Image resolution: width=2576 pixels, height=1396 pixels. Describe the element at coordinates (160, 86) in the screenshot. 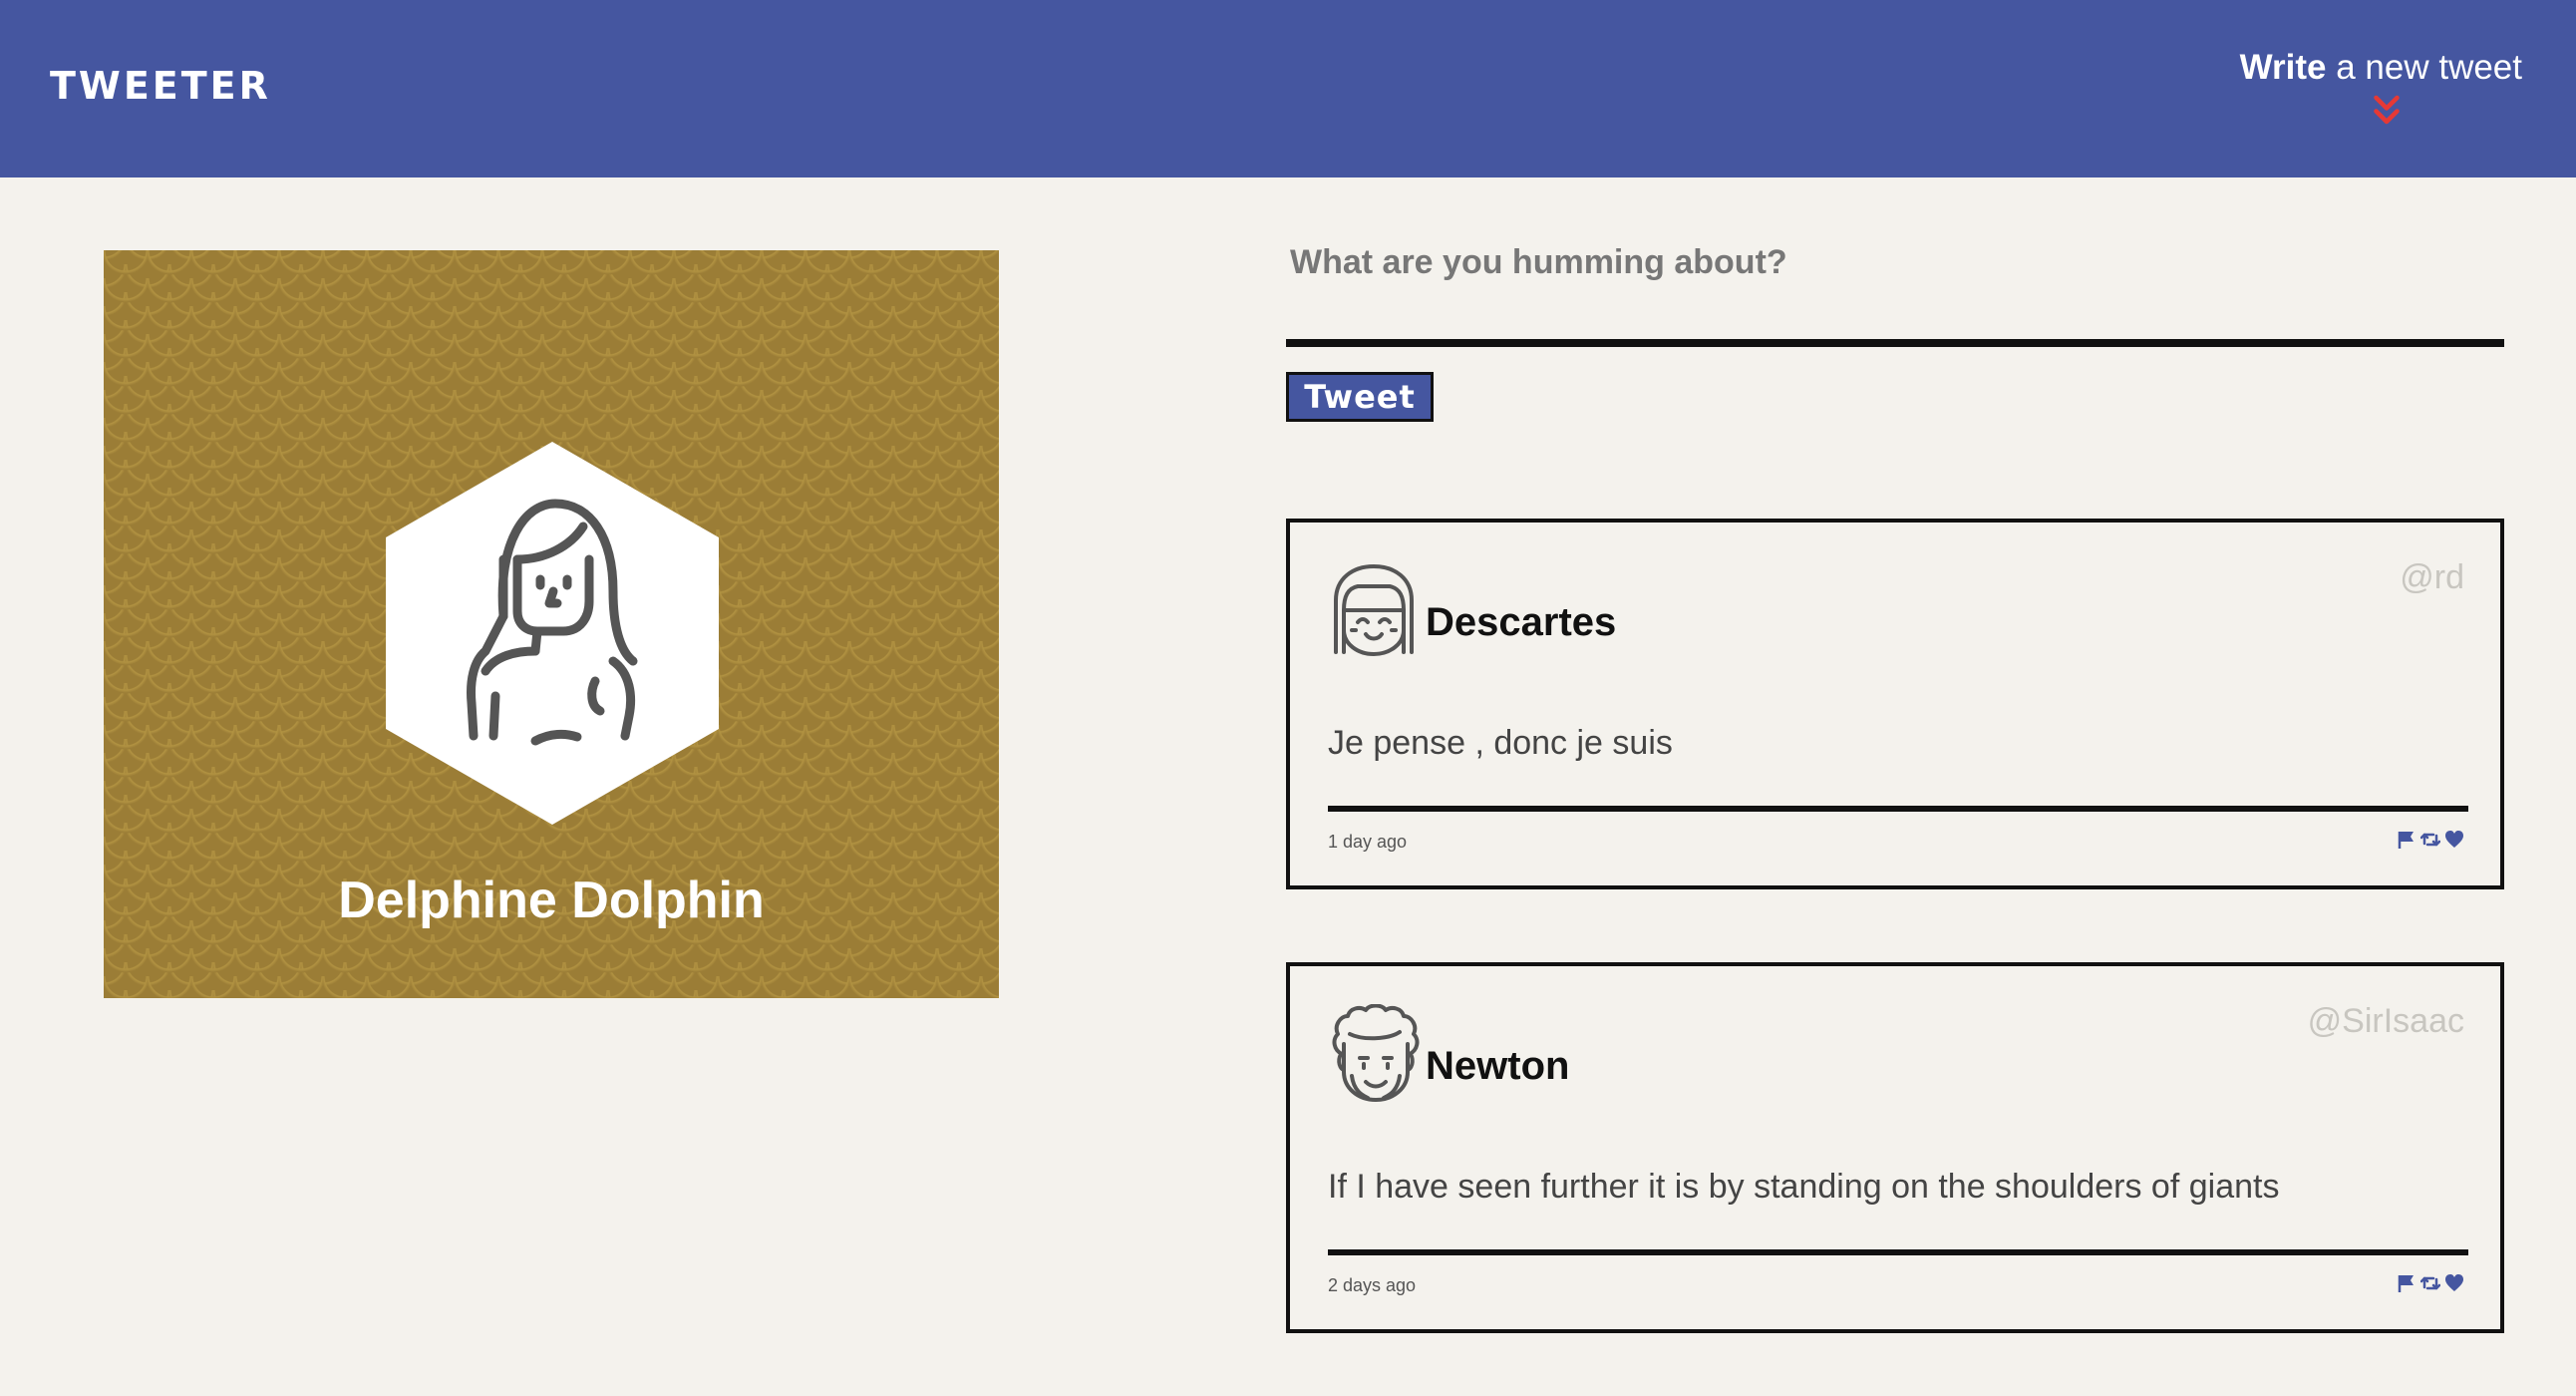

I see `brand-logo: Tweeter` at that location.